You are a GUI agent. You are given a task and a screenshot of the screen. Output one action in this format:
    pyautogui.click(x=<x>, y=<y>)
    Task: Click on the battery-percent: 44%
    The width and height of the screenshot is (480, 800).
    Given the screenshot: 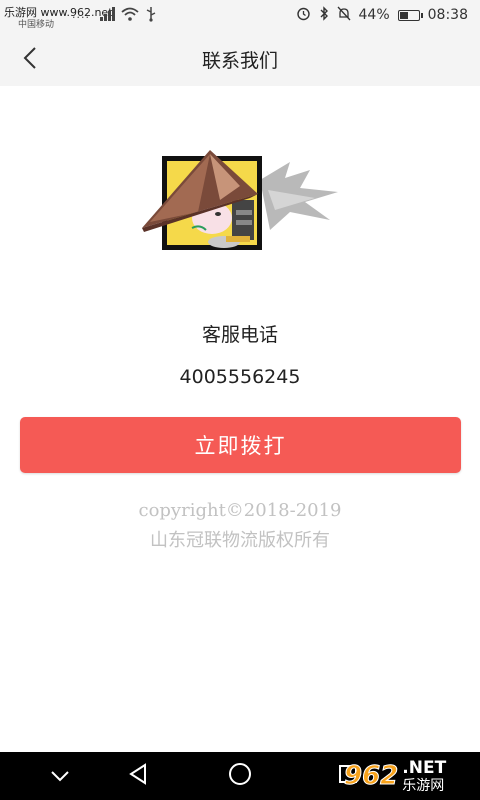 What is the action you would take?
    pyautogui.click(x=374, y=15)
    